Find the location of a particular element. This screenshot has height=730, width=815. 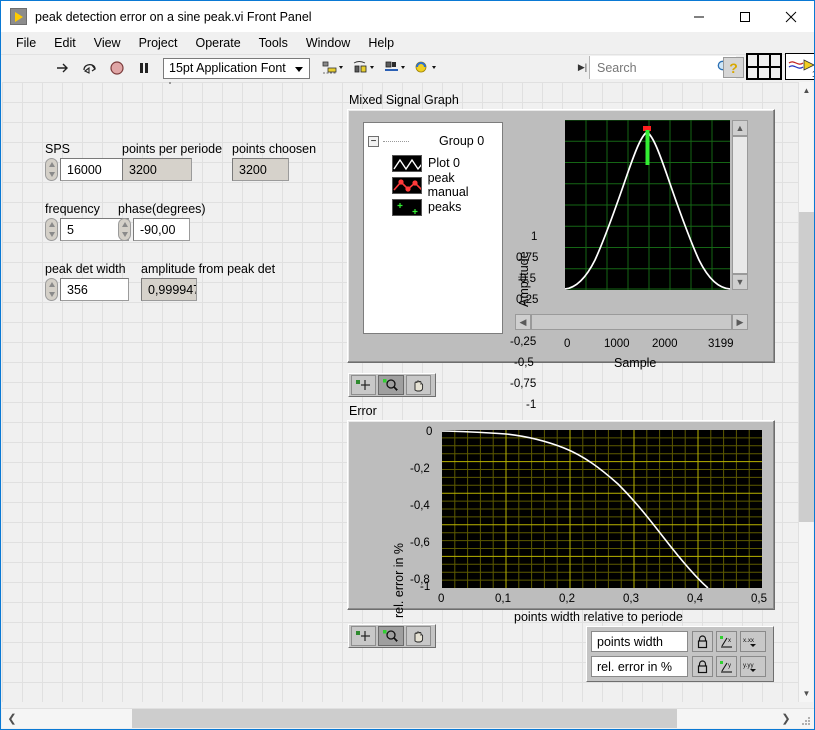

msg-vertical-scrollbar-track is located at coordinates (740, 205).